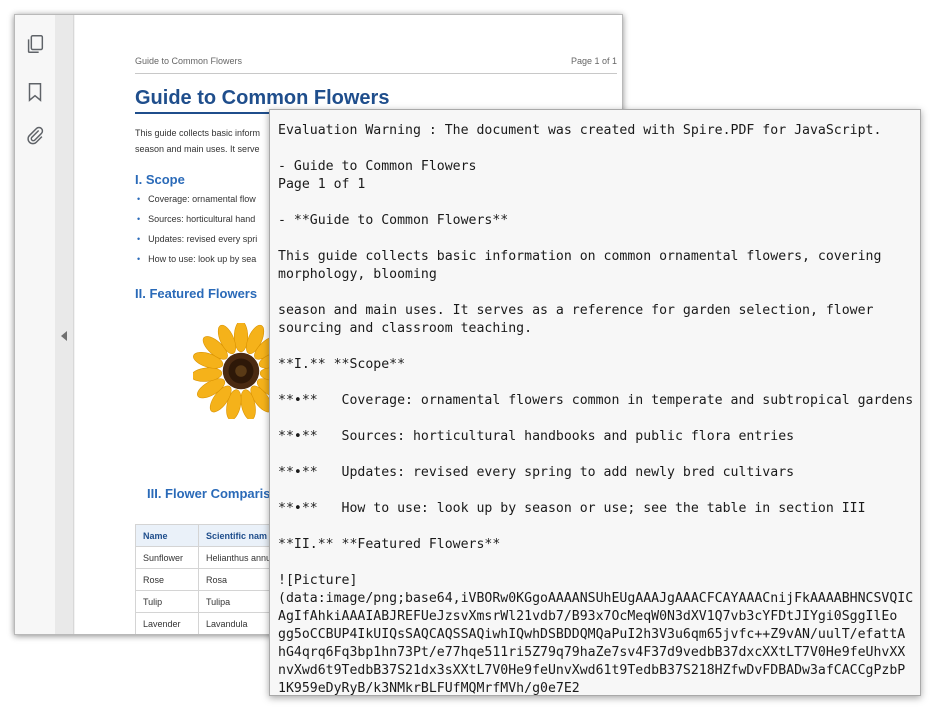 The height and width of the screenshot is (707, 934). What do you see at coordinates (376, 61) in the screenshot?
I see `page-header: Guide to Common Flowers Page 1 of 1` at bounding box center [376, 61].